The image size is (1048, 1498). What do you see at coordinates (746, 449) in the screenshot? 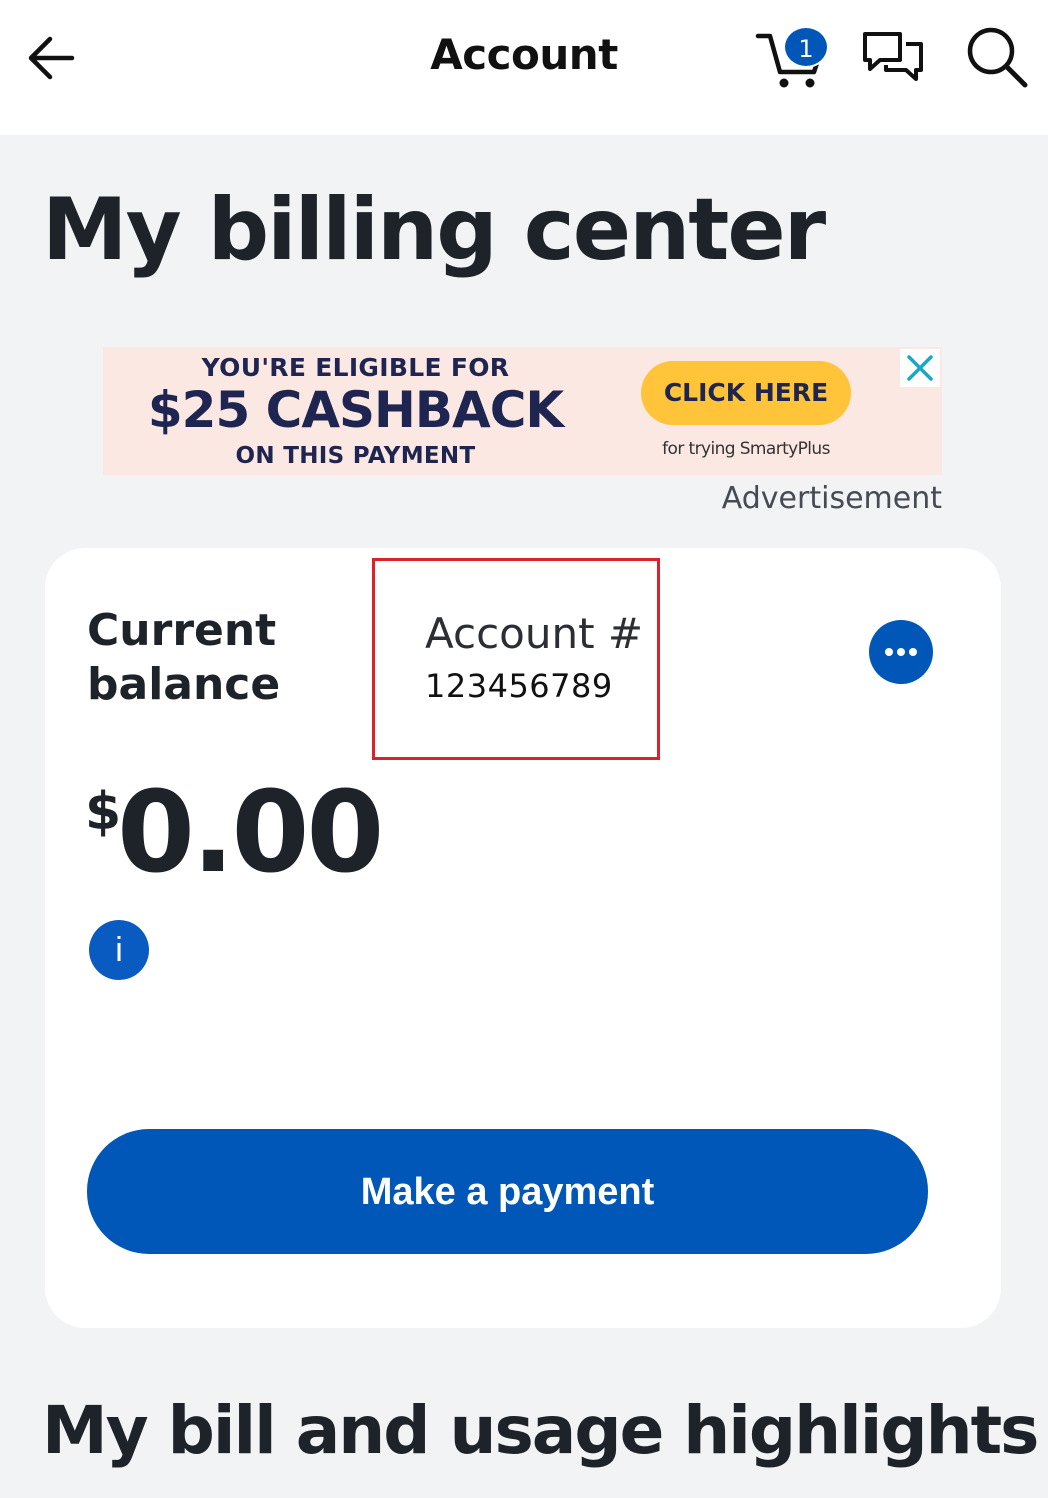
I see `ad-note-text: for trying SmartyPlus` at bounding box center [746, 449].